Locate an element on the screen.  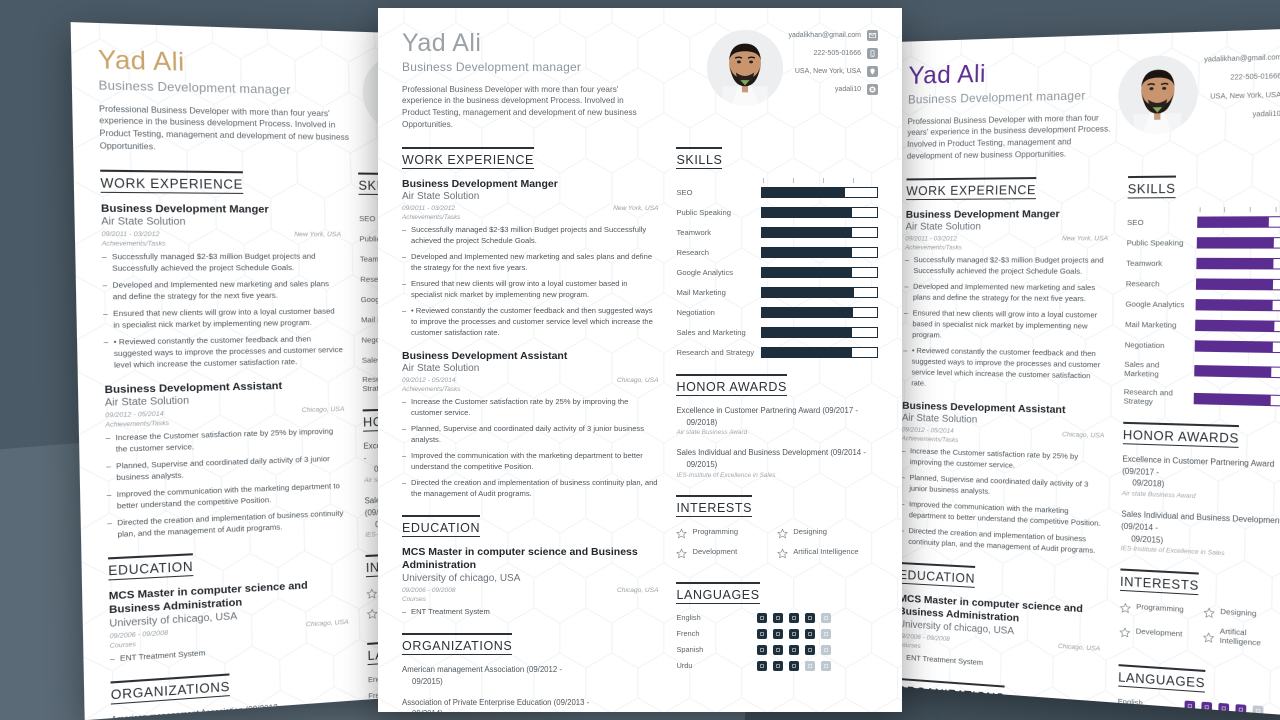
skill-label: Research and Strategy is located at coordinates (1148, 397).